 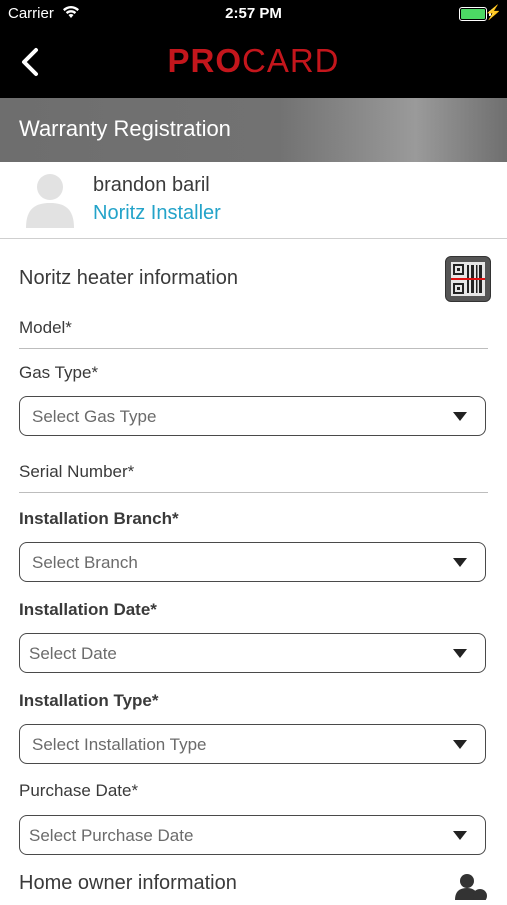 What do you see at coordinates (77, 471) in the screenshot?
I see `serial-number-label: Serial Number*` at bounding box center [77, 471].